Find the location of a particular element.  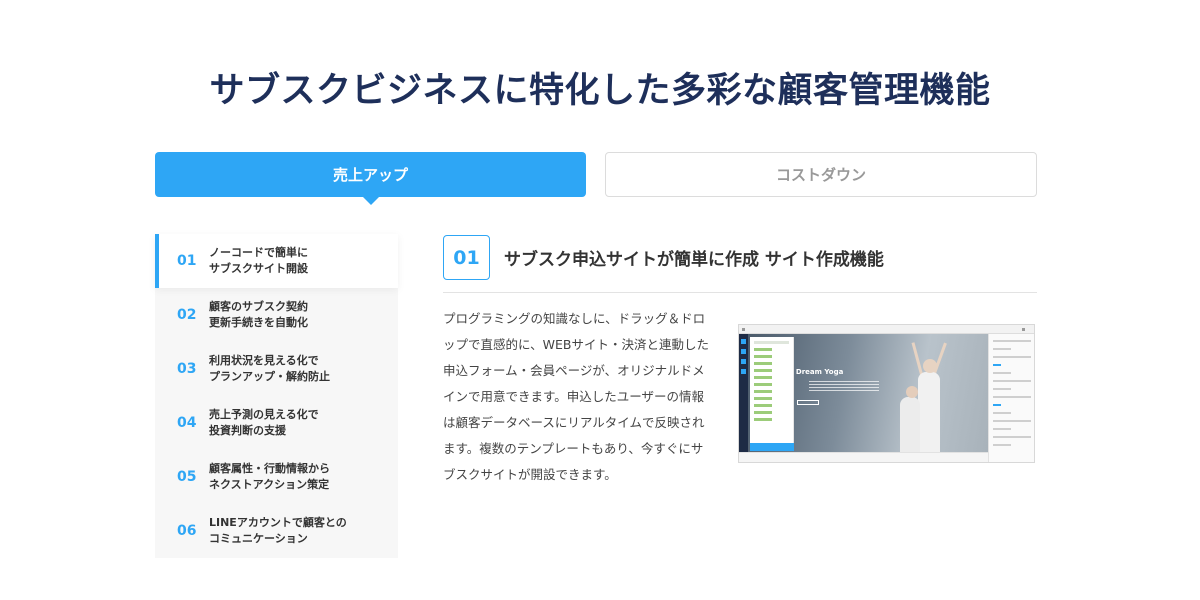

tab-cost-down-label: コストダウン is located at coordinates (820, 175).